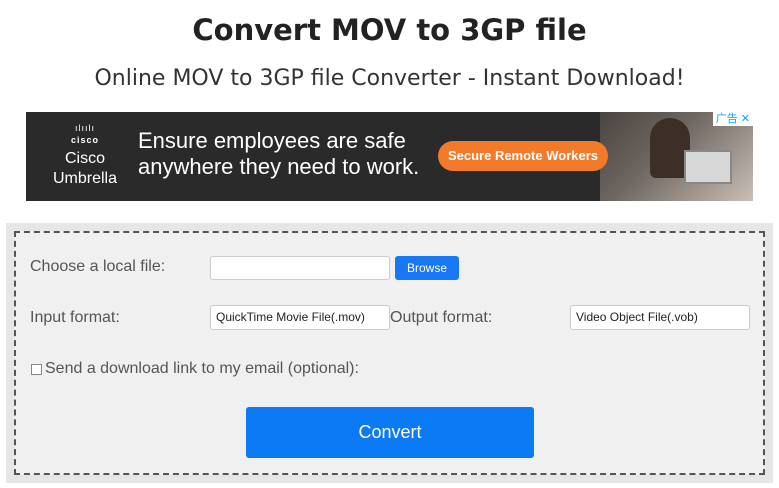 The height and width of the screenshot is (488, 779). What do you see at coordinates (84, 128) in the screenshot?
I see `cisco-logo-icon: ılıılı` at bounding box center [84, 128].